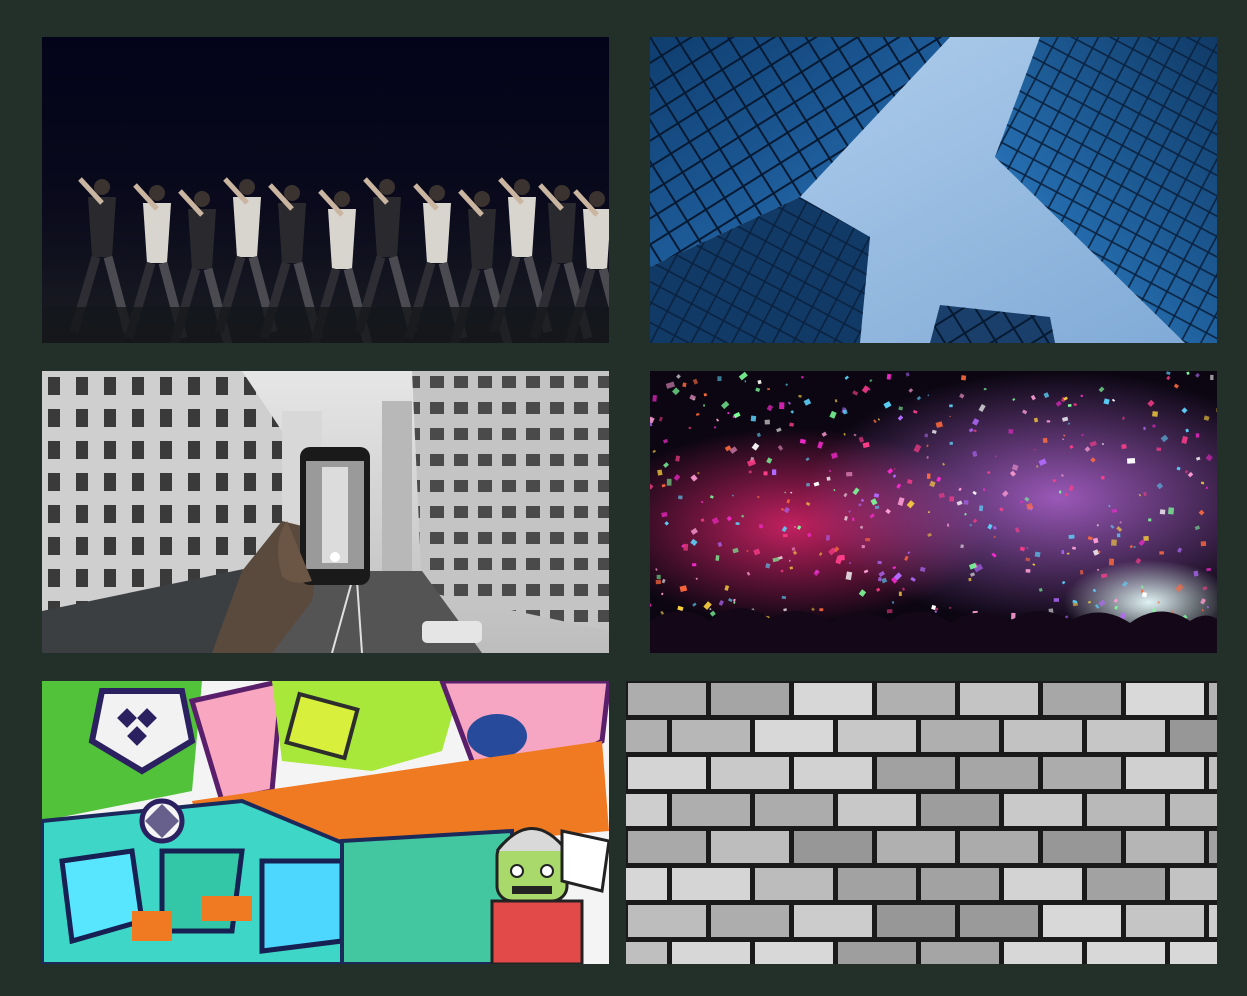 The height and width of the screenshot is (996, 1247). I want to click on skyscrapers-photo, so click(933, 190).